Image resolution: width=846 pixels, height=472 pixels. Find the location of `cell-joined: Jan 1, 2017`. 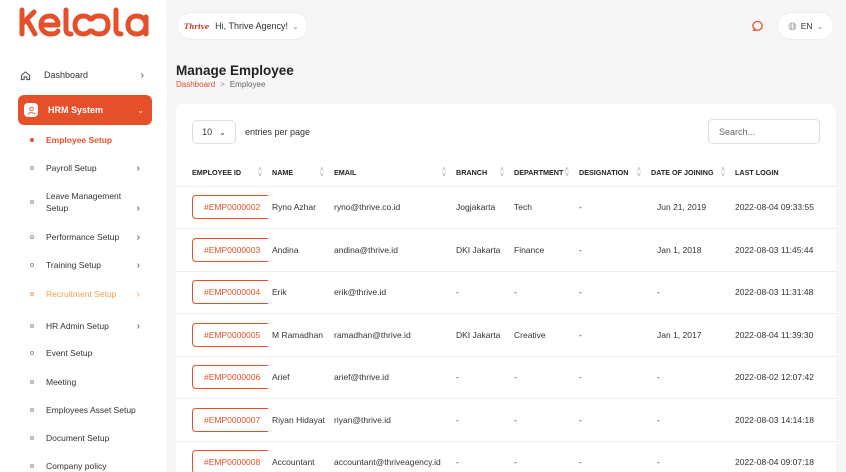

cell-joined: Jan 1, 2017 is located at coordinates (689, 335).